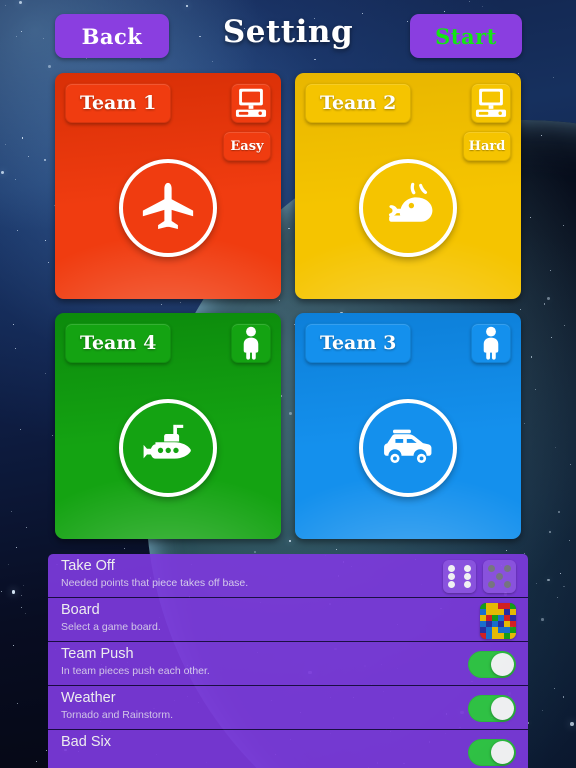 The height and width of the screenshot is (768, 576). I want to click on dice-option-five, so click(499, 576).